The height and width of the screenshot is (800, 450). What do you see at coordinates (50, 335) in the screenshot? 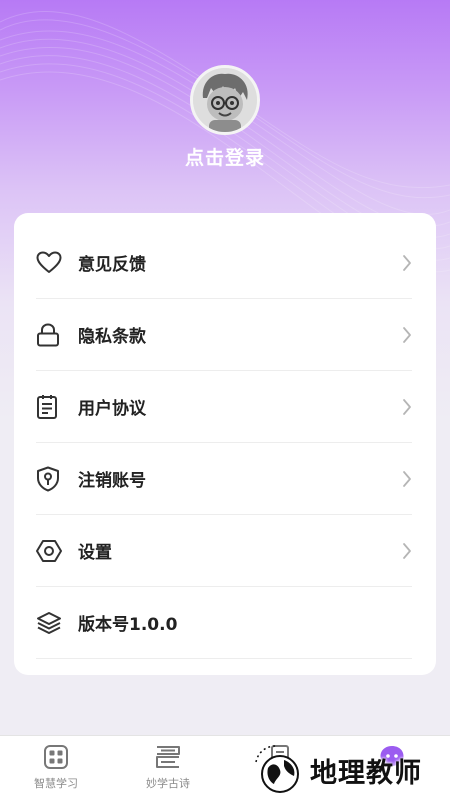
I see `lock-icon` at bounding box center [50, 335].